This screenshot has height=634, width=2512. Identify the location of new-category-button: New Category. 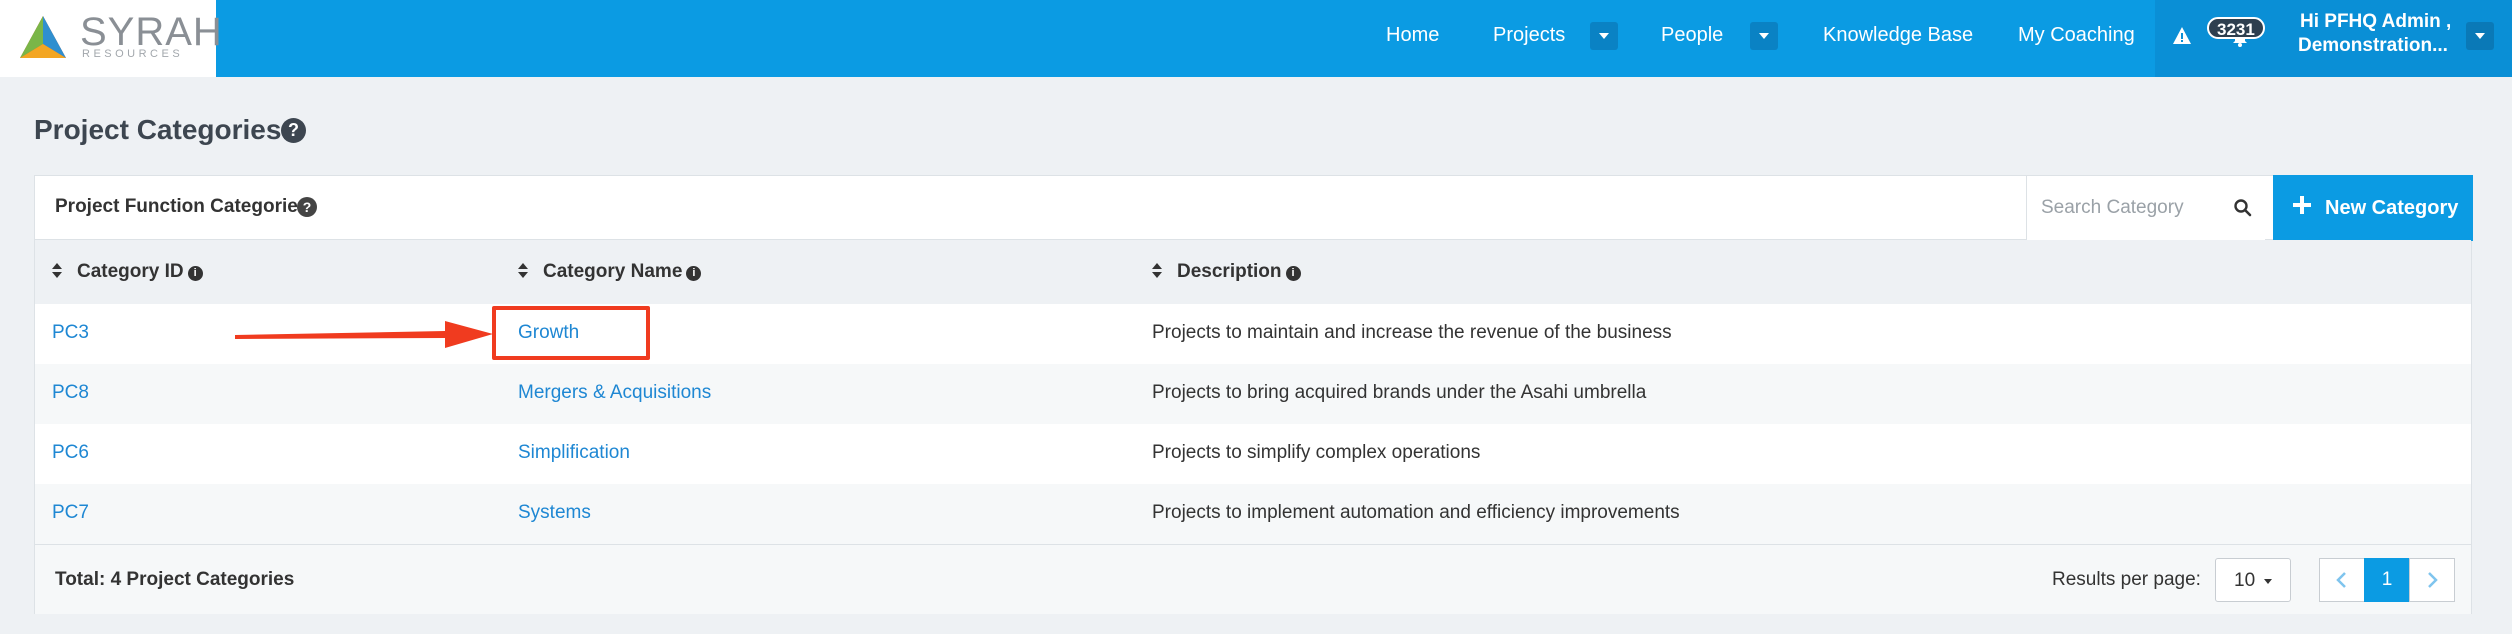
(2373, 208).